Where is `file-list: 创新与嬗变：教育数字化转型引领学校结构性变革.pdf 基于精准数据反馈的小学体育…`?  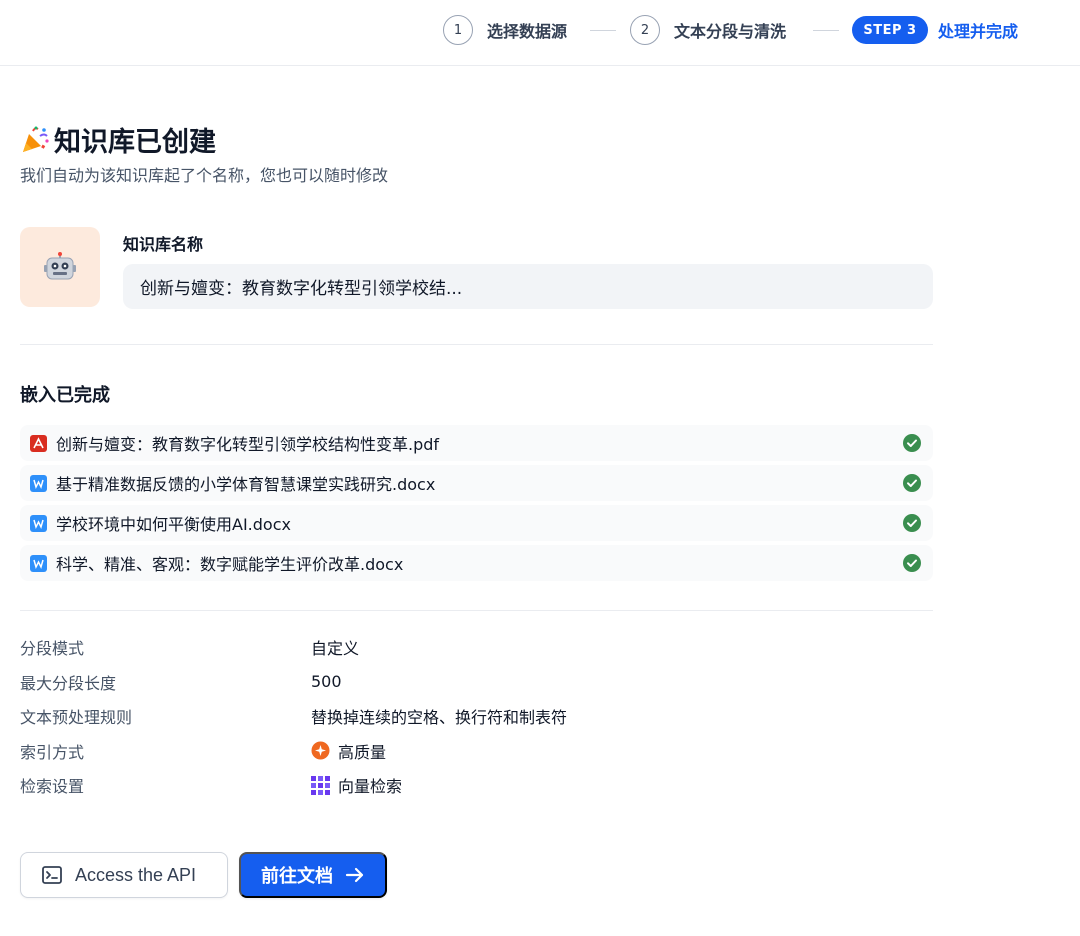
file-list: 创新与嬗变：教育数字化转型引领学校结构性变革.pdf 基于精准数据反馈的小学体育… is located at coordinates (476, 505).